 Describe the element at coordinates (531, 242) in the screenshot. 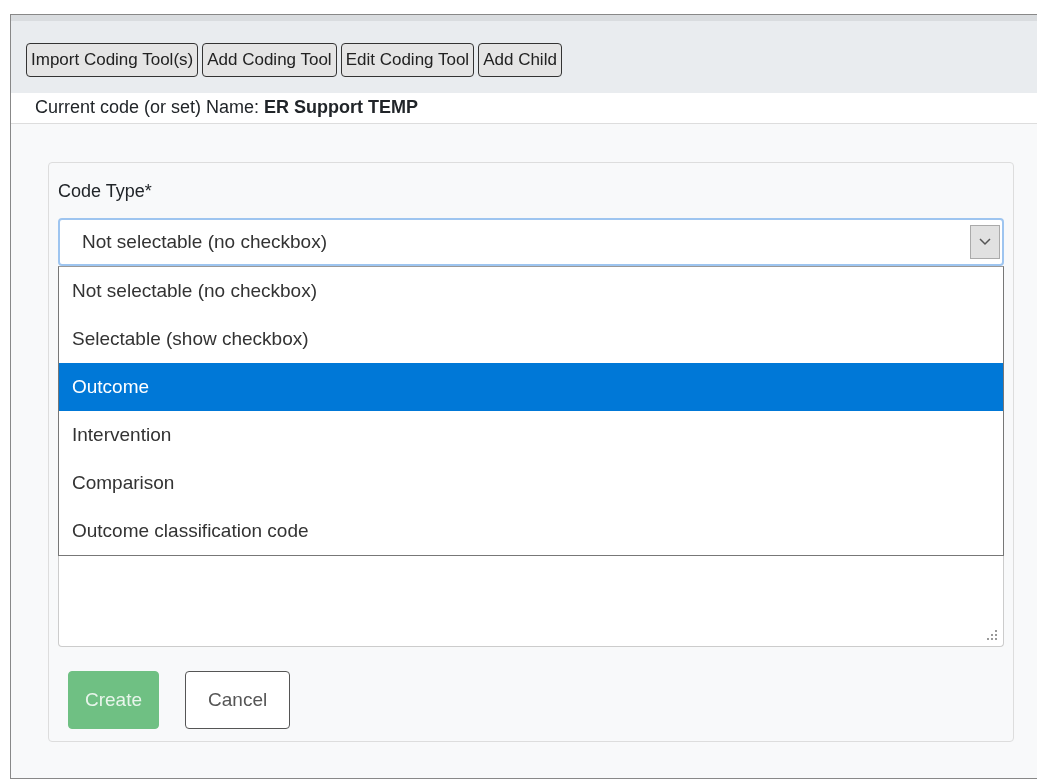

I see `code-type-select: Not selectable (no checkbox)` at that location.